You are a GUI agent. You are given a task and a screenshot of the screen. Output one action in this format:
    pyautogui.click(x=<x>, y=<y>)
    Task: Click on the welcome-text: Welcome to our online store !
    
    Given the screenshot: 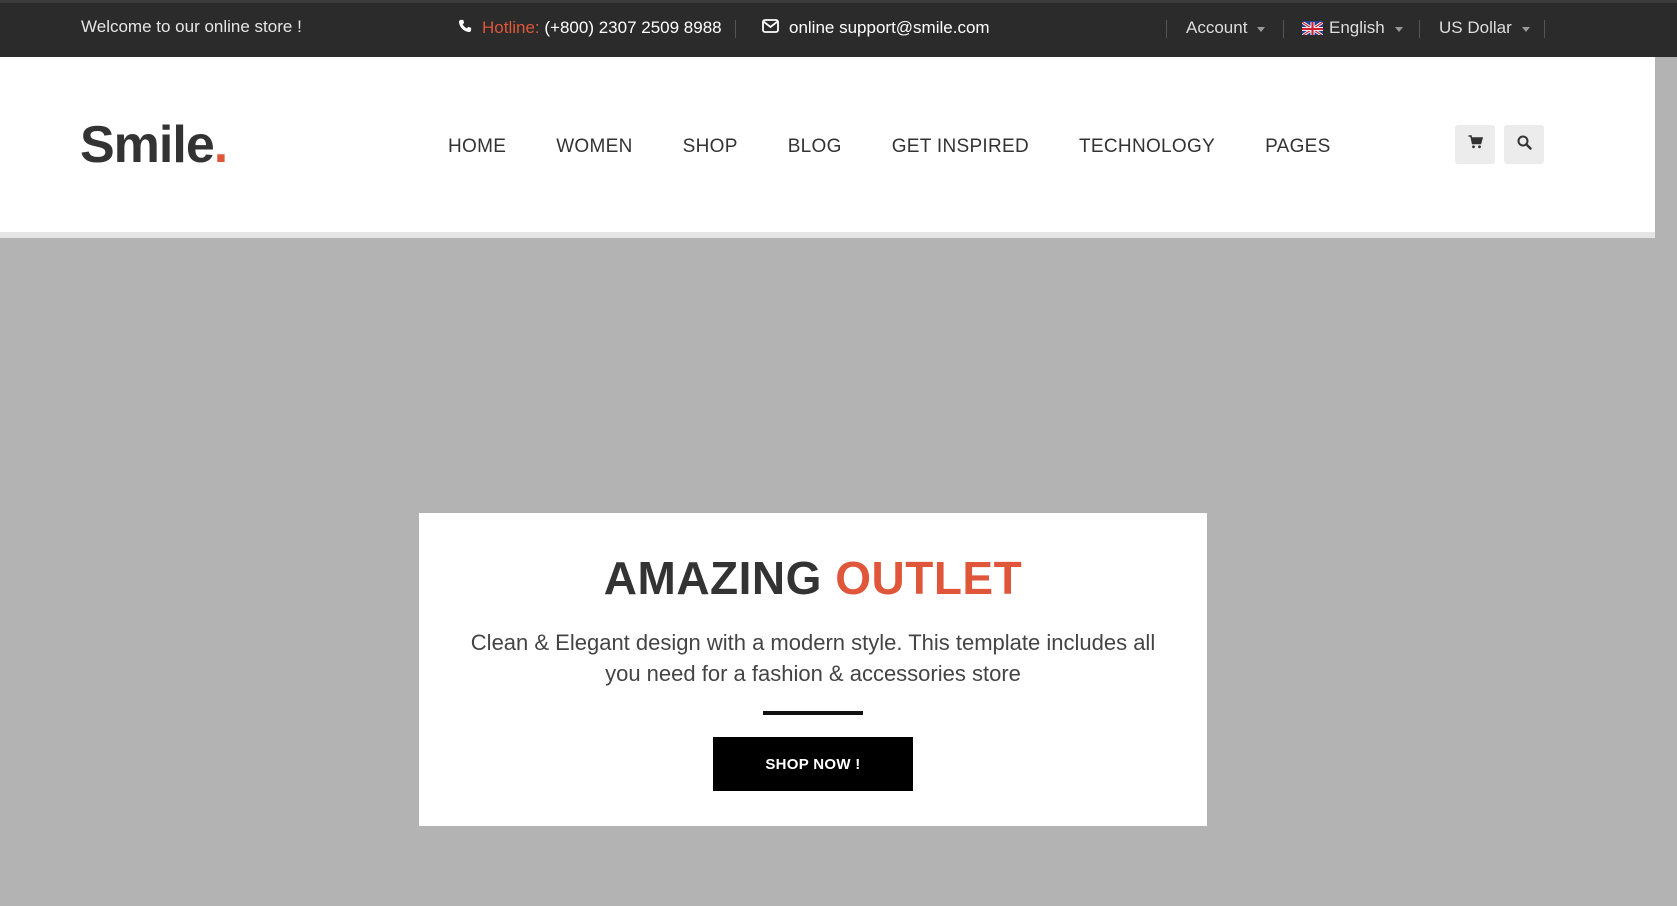 What is the action you would take?
    pyautogui.click(x=191, y=26)
    